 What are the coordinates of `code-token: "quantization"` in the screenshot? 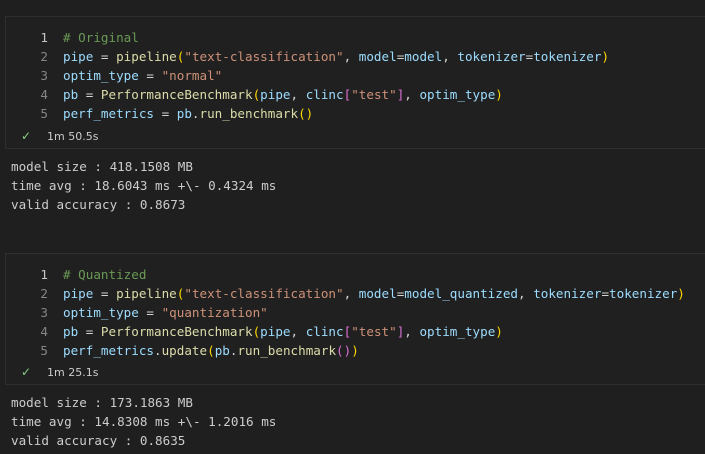 It's located at (214, 312).